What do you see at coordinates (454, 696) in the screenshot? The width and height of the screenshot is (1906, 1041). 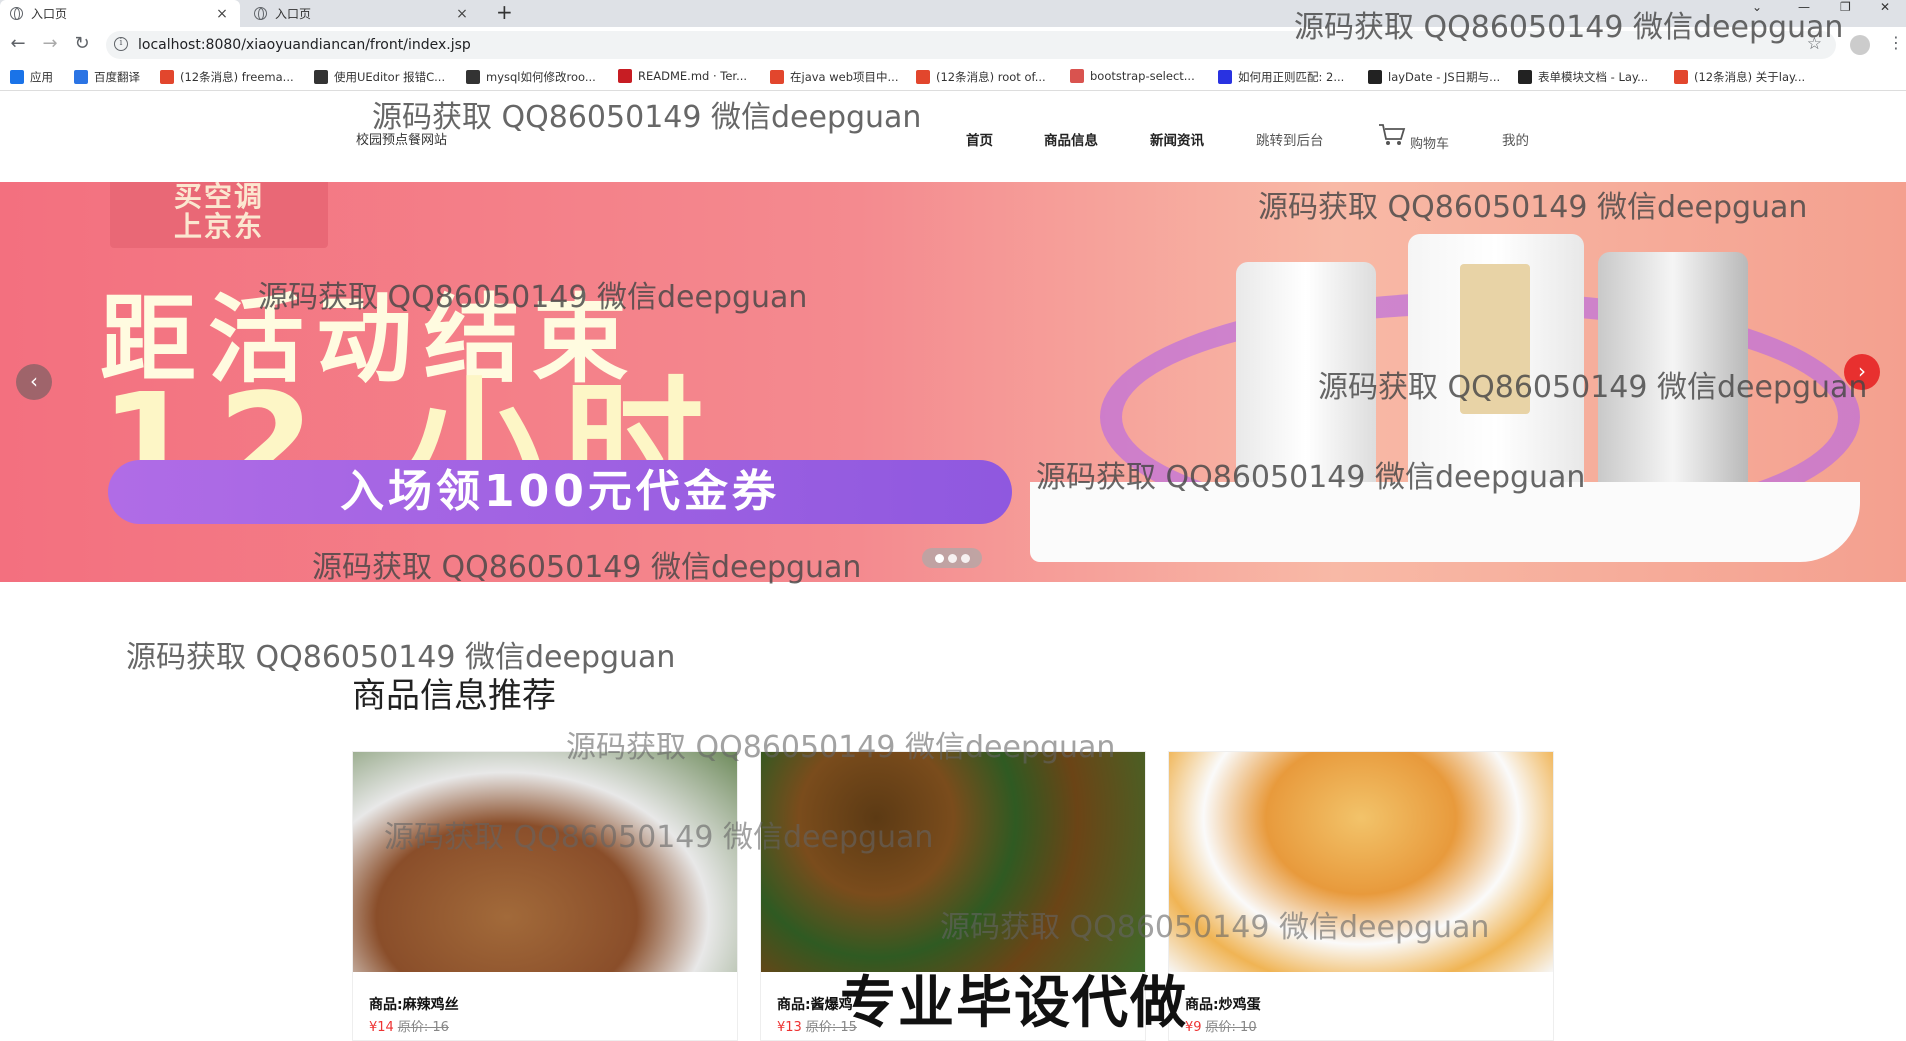 I see `section-title: 商品信息推荐` at bounding box center [454, 696].